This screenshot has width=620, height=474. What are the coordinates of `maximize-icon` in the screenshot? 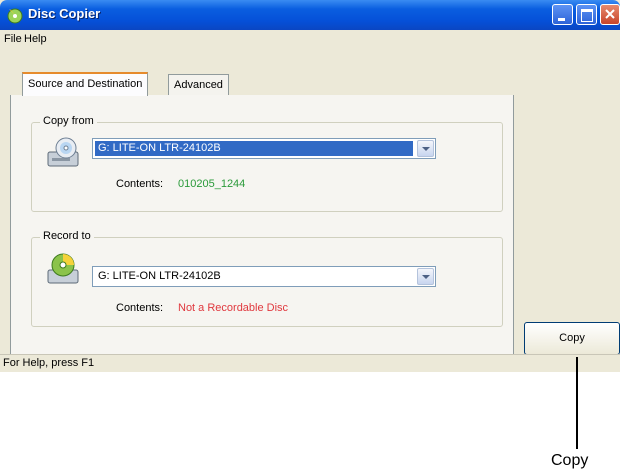 It's located at (587, 15).